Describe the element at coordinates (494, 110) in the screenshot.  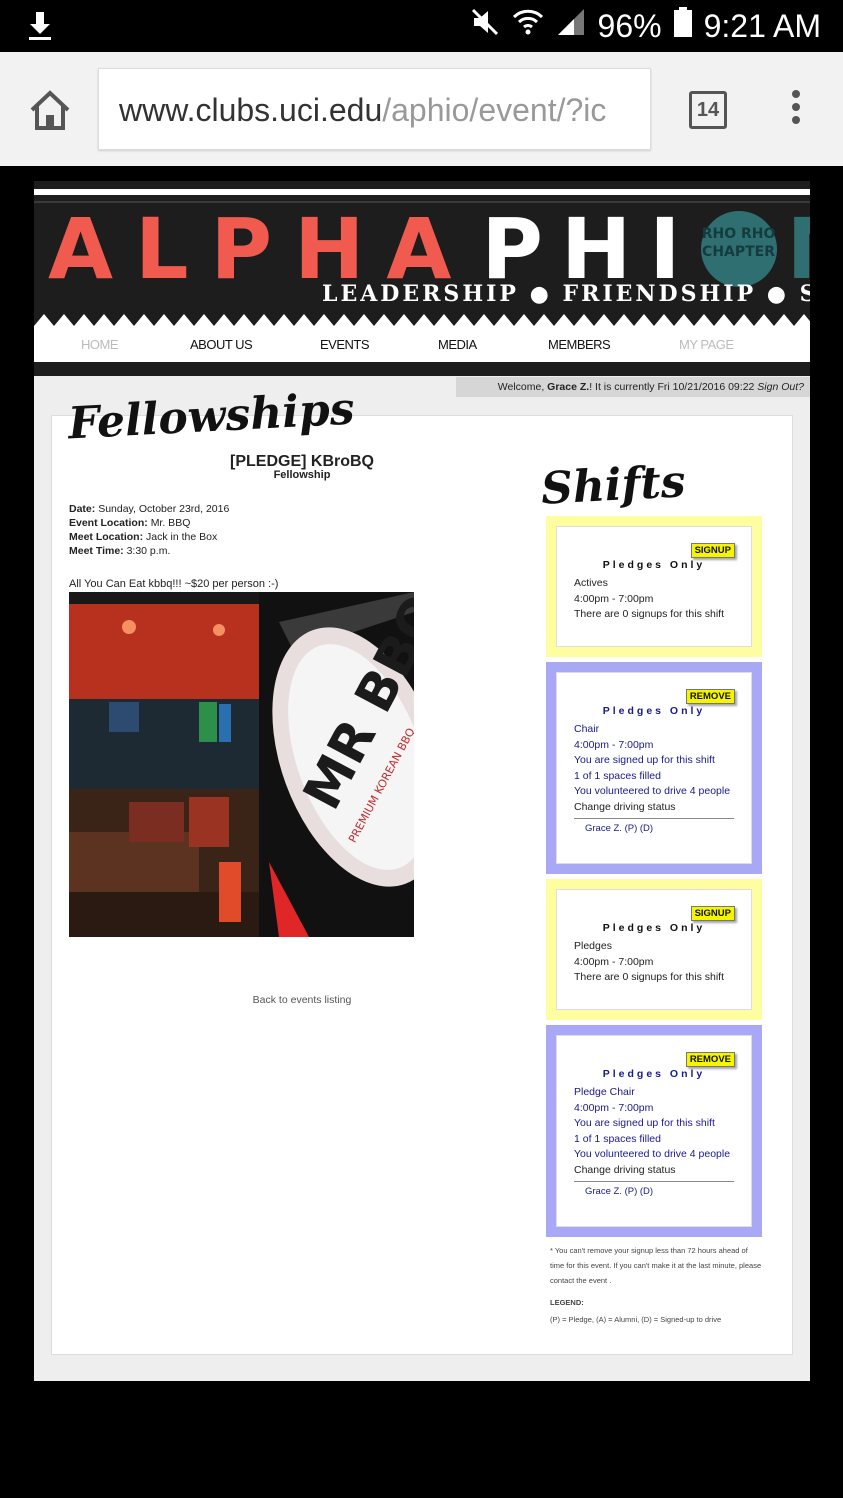
I see `url-path: /aphio/event/?ic` at that location.